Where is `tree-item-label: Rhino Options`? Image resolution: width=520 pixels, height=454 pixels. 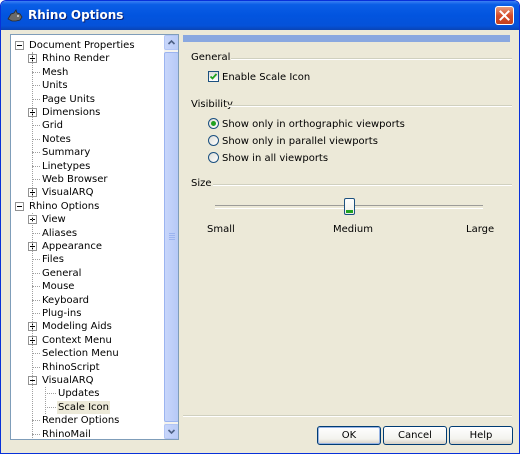
tree-item-label: Rhino Options is located at coordinates (64, 206).